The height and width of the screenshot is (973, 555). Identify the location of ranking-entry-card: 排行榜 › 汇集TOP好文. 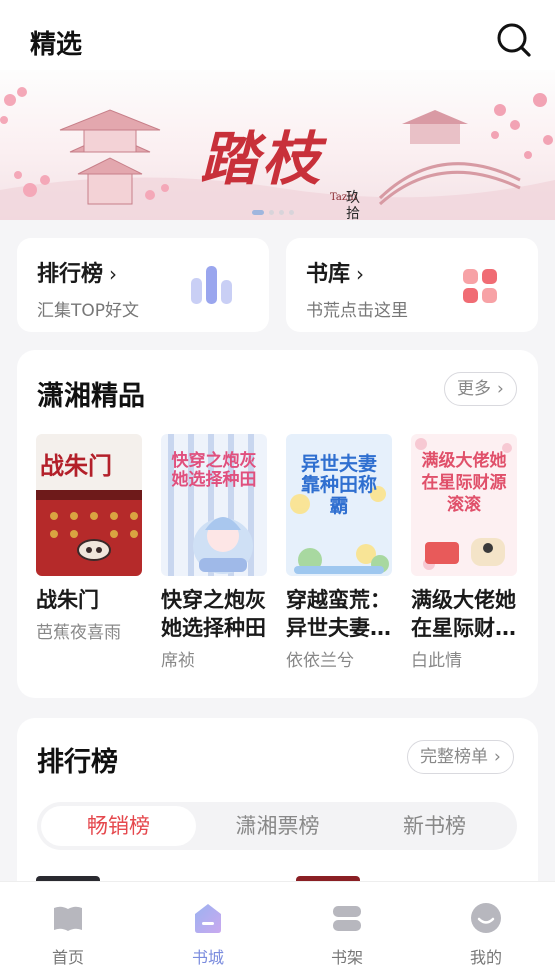
(143, 285).